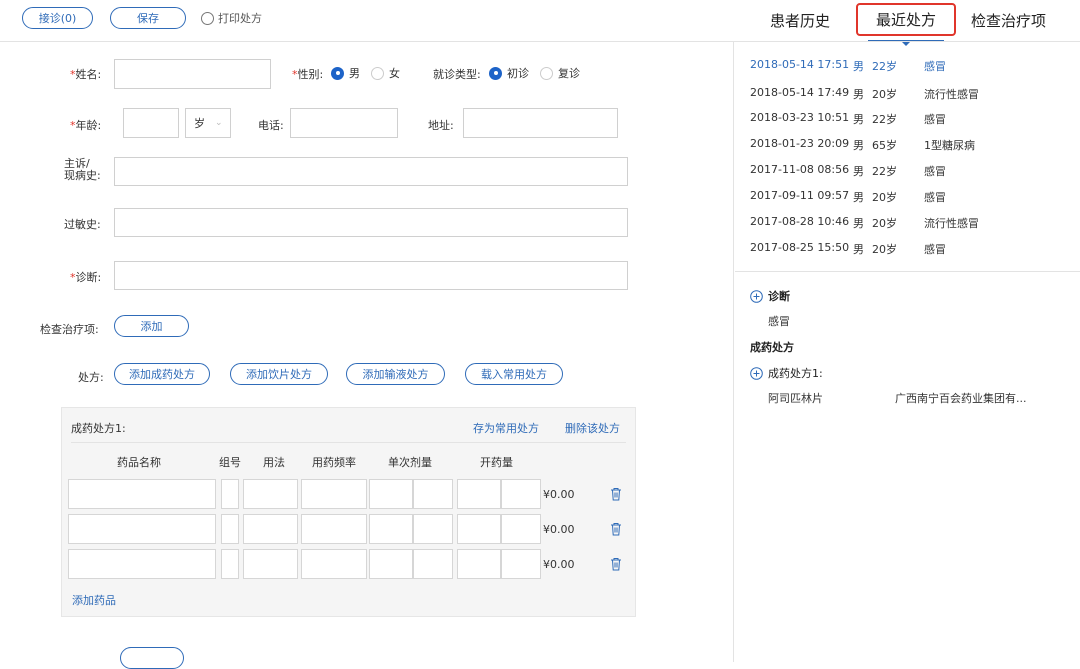  I want to click on age-unit-select: 岁 ⌄, so click(208, 123).